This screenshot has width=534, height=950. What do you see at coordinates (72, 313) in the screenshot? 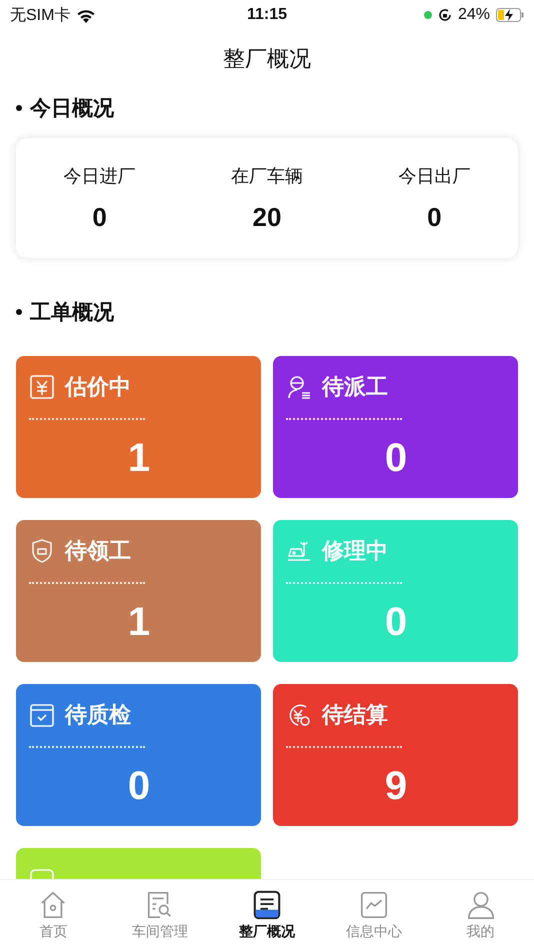
I see `section-heading: 工单概况` at bounding box center [72, 313].